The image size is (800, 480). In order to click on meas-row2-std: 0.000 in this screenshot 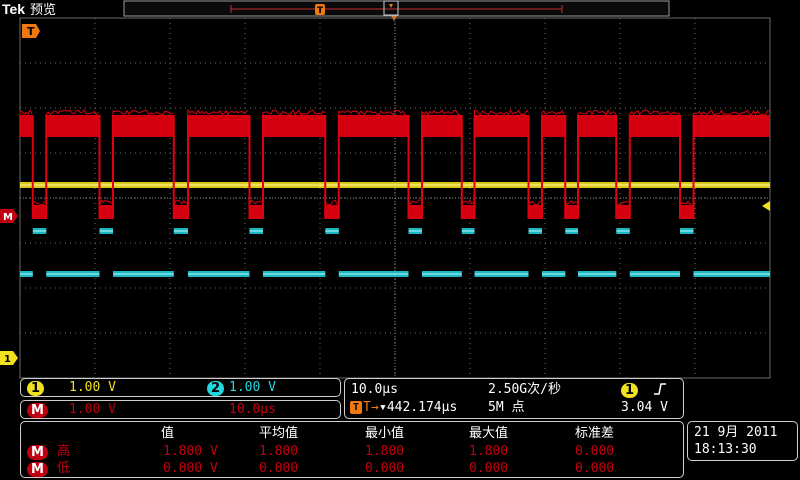, I will do `click(595, 468)`.